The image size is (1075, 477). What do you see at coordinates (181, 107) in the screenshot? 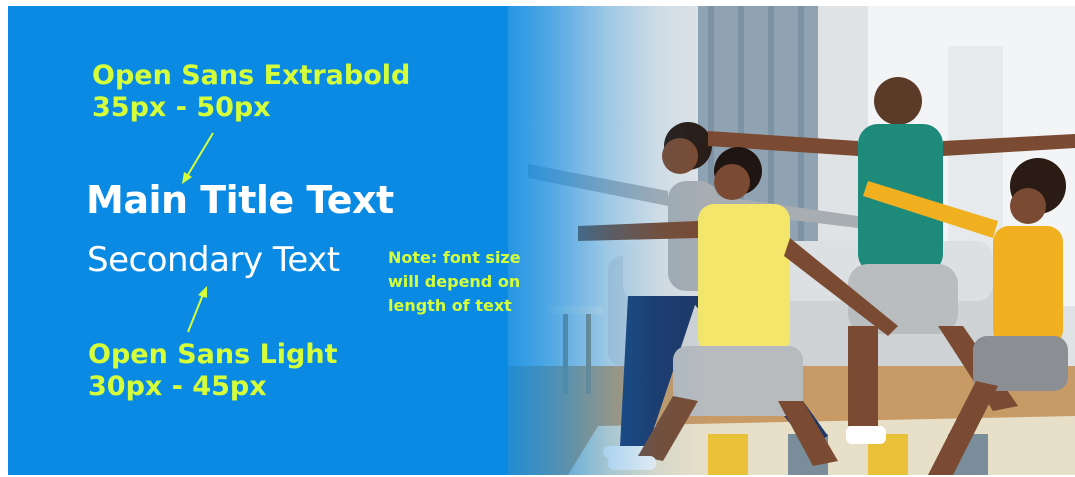
I see `top-font-size-range: 35px - 50px` at bounding box center [181, 107].